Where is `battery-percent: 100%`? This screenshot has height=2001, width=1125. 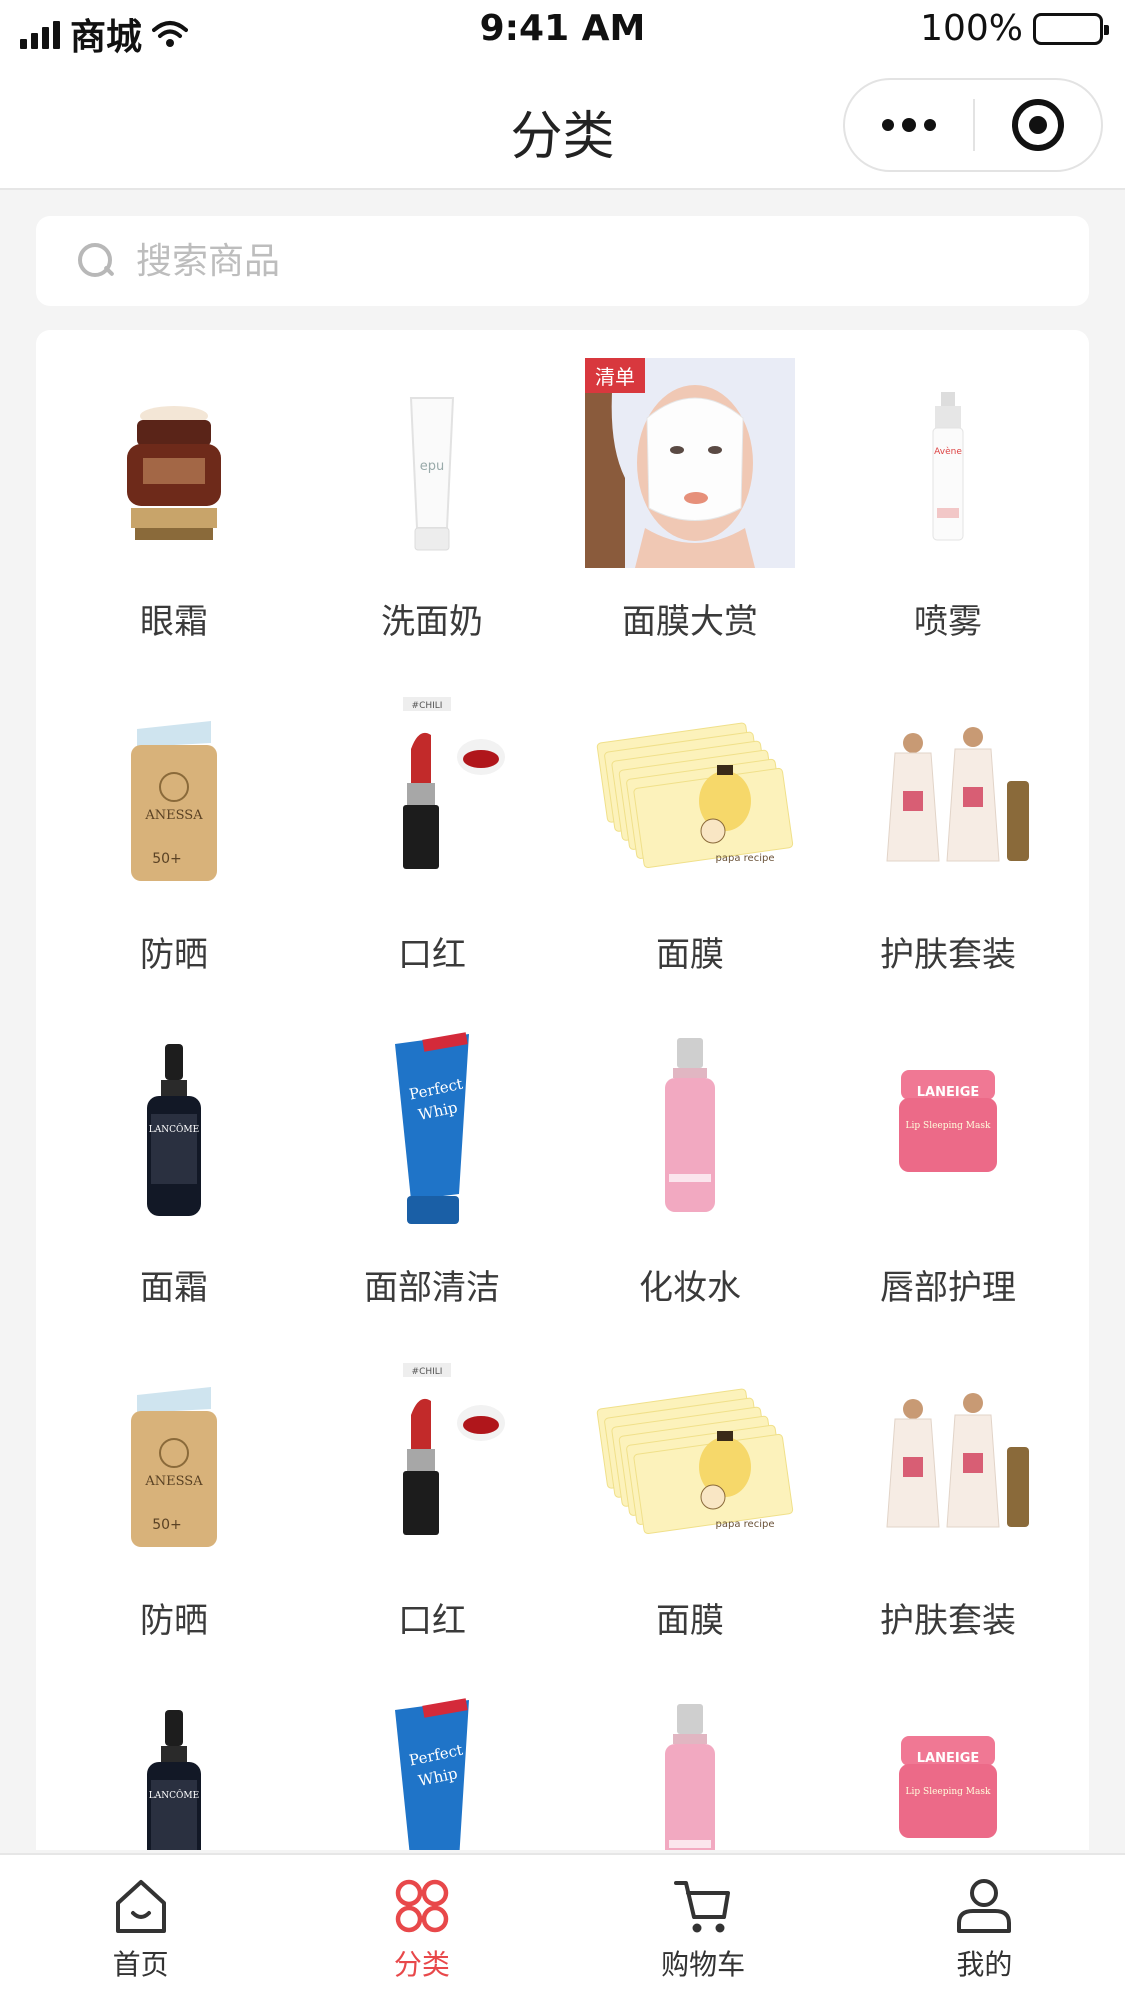
battery-percent: 100% is located at coordinates (971, 28).